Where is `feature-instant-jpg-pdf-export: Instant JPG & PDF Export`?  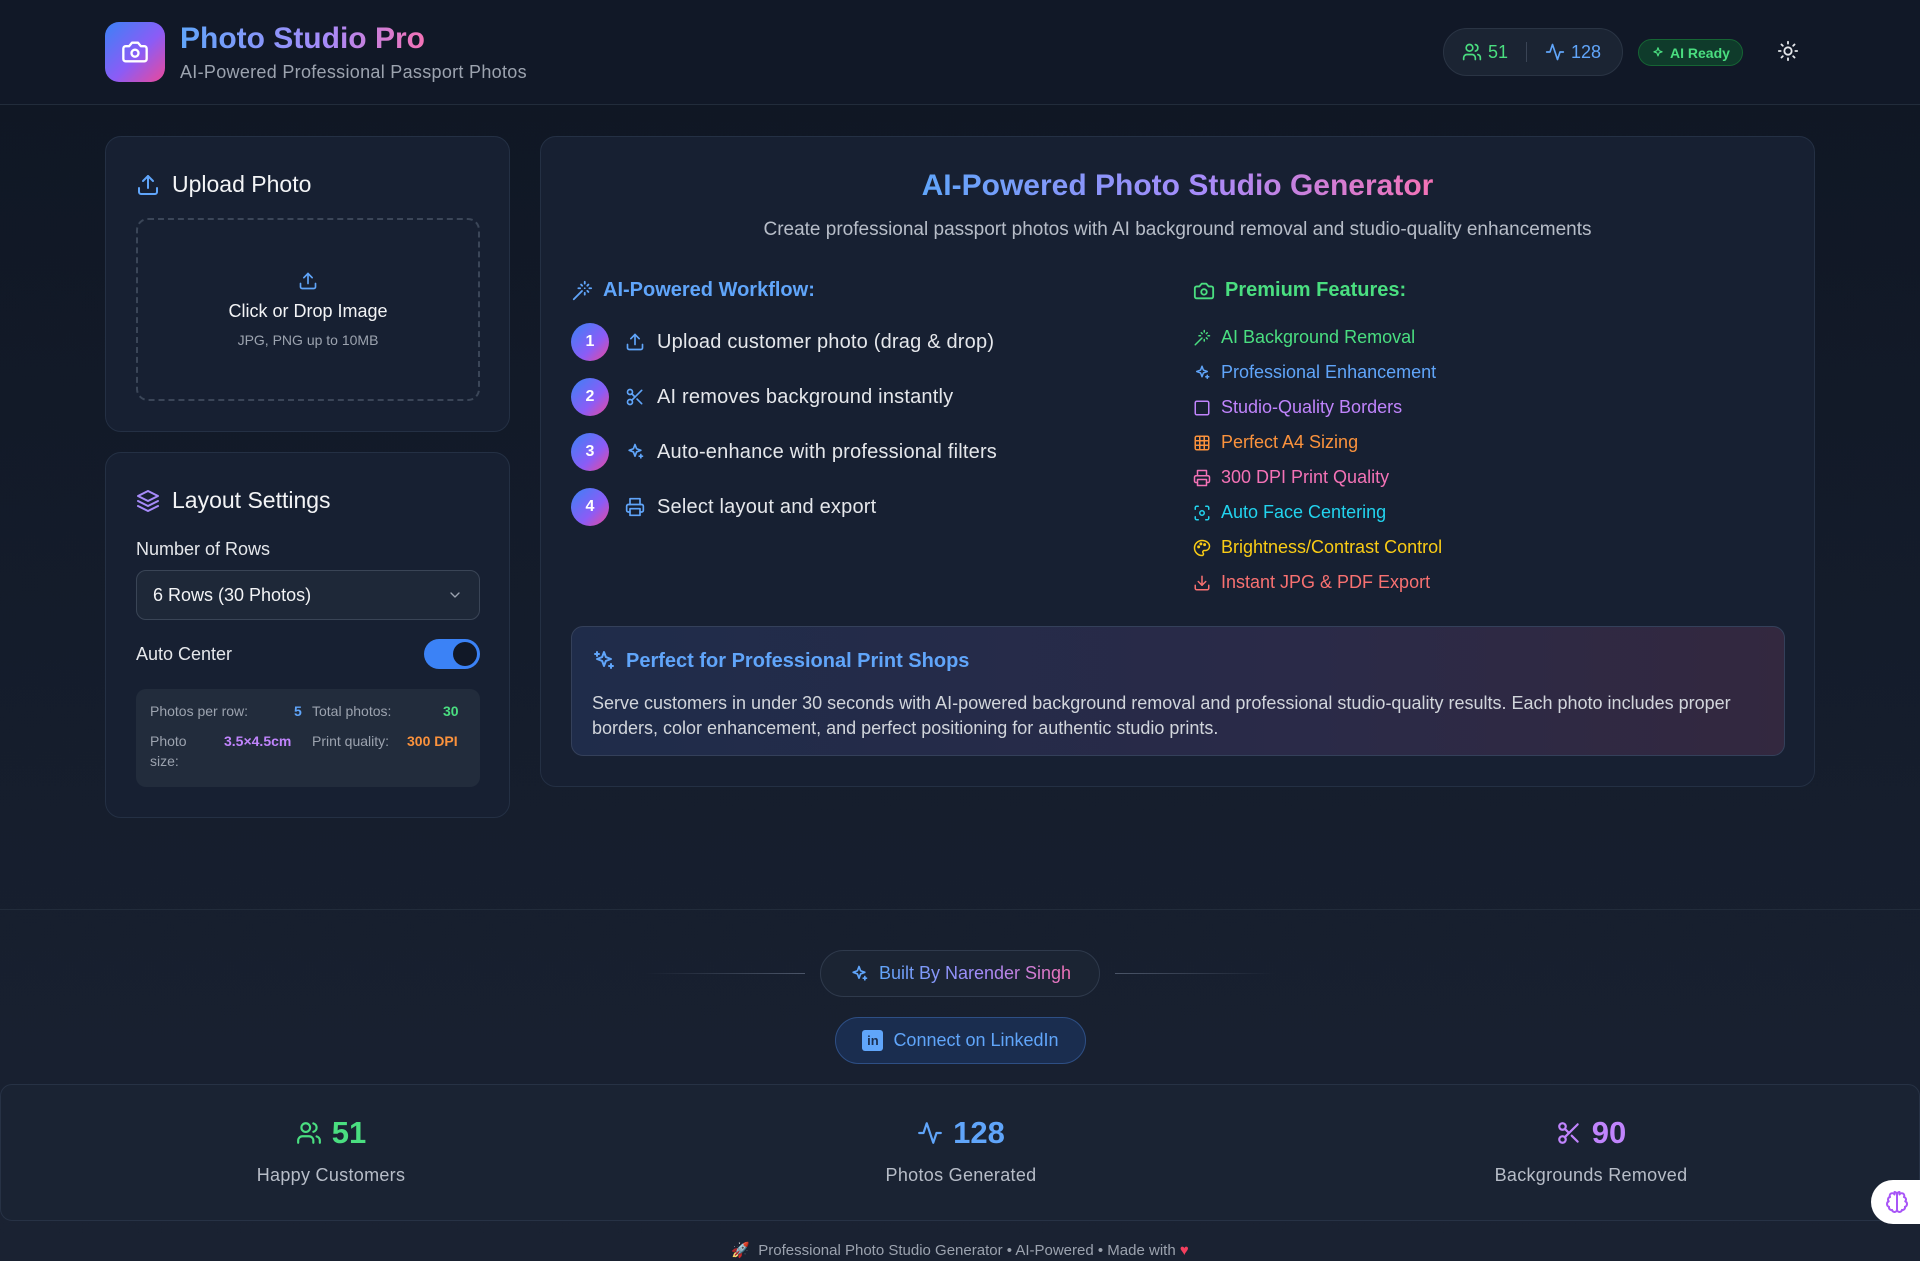 feature-instant-jpg-pdf-export: Instant JPG & PDF Export is located at coordinates (1311, 582).